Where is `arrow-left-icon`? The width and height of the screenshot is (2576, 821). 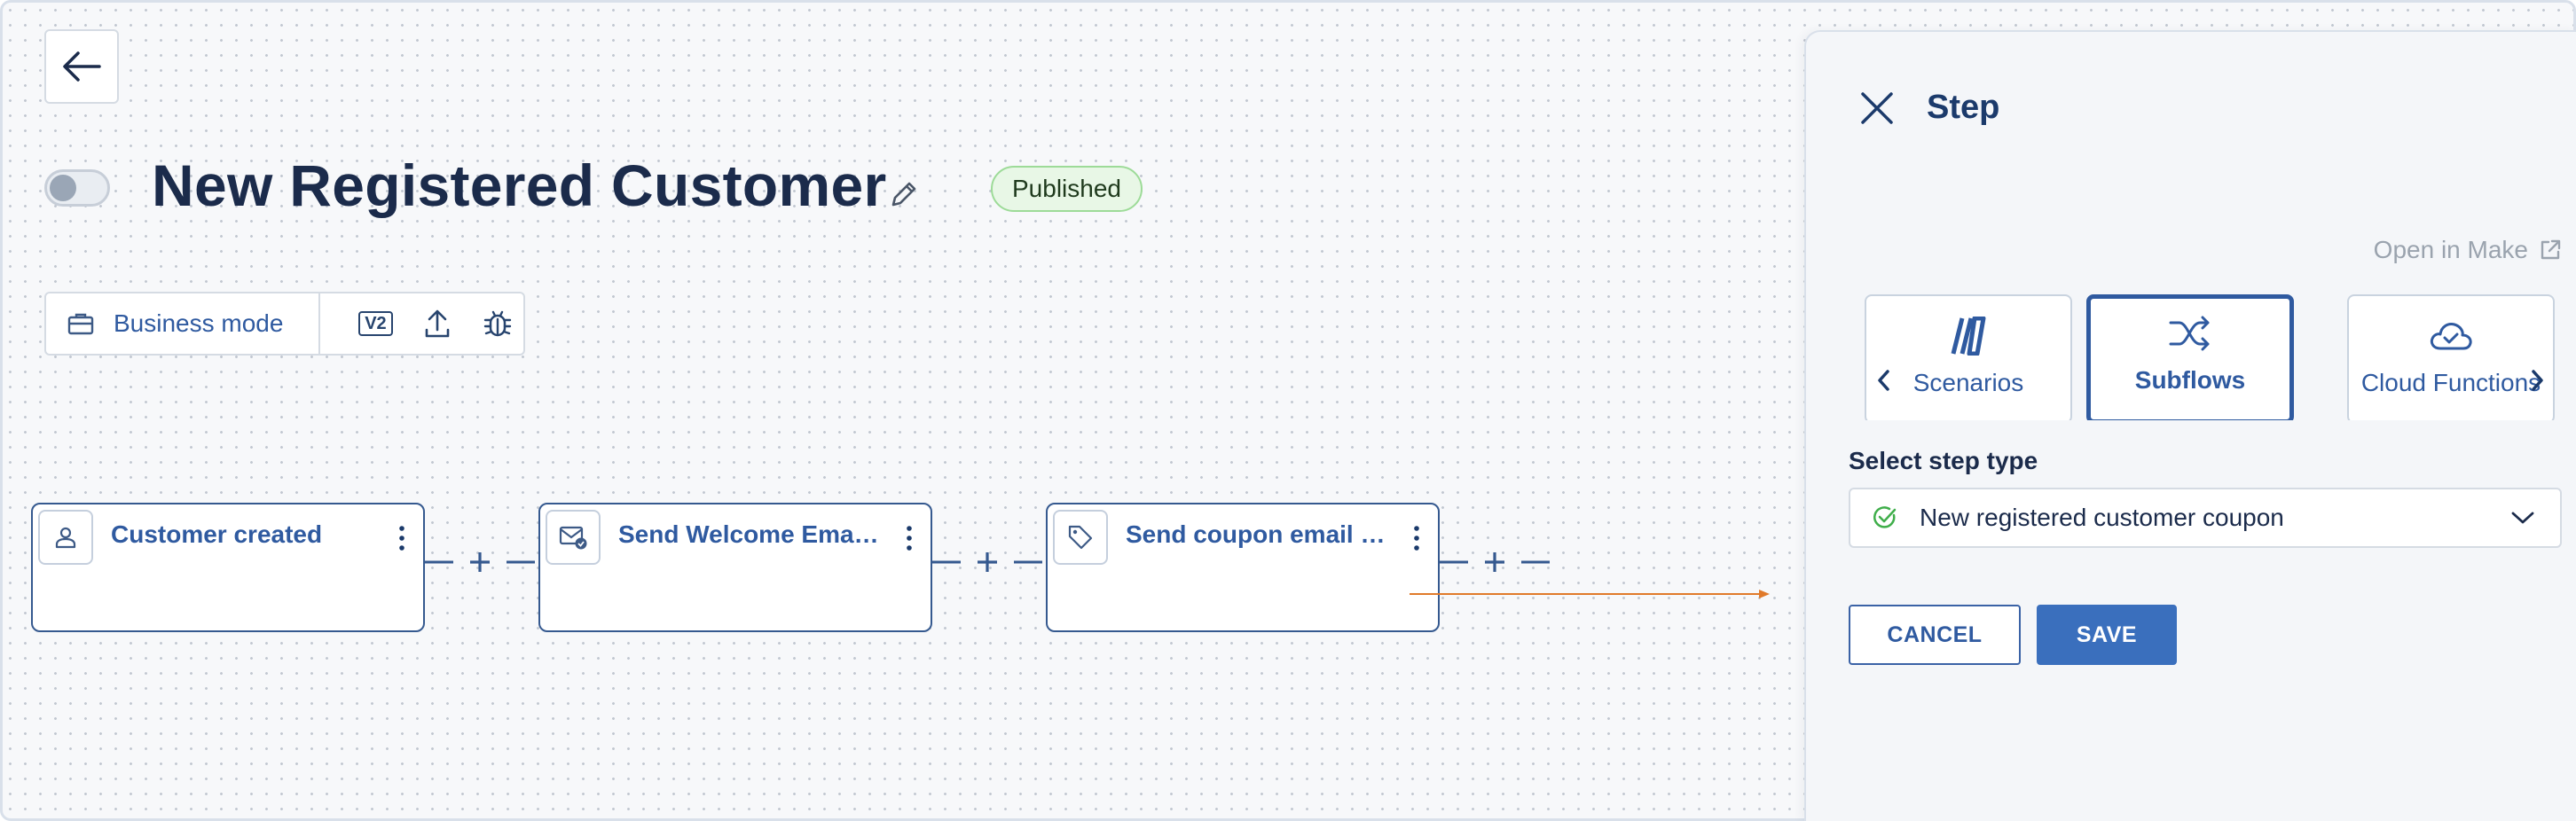 arrow-left-icon is located at coordinates (82, 66).